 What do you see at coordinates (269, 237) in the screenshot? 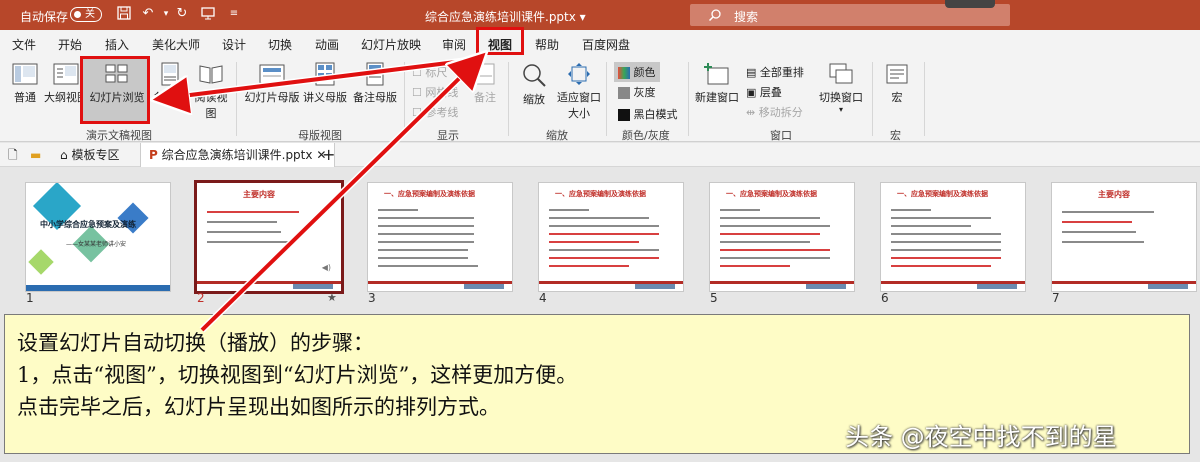
I see `slide-thumbnail-2: 主要内容 ◀)` at bounding box center [269, 237].